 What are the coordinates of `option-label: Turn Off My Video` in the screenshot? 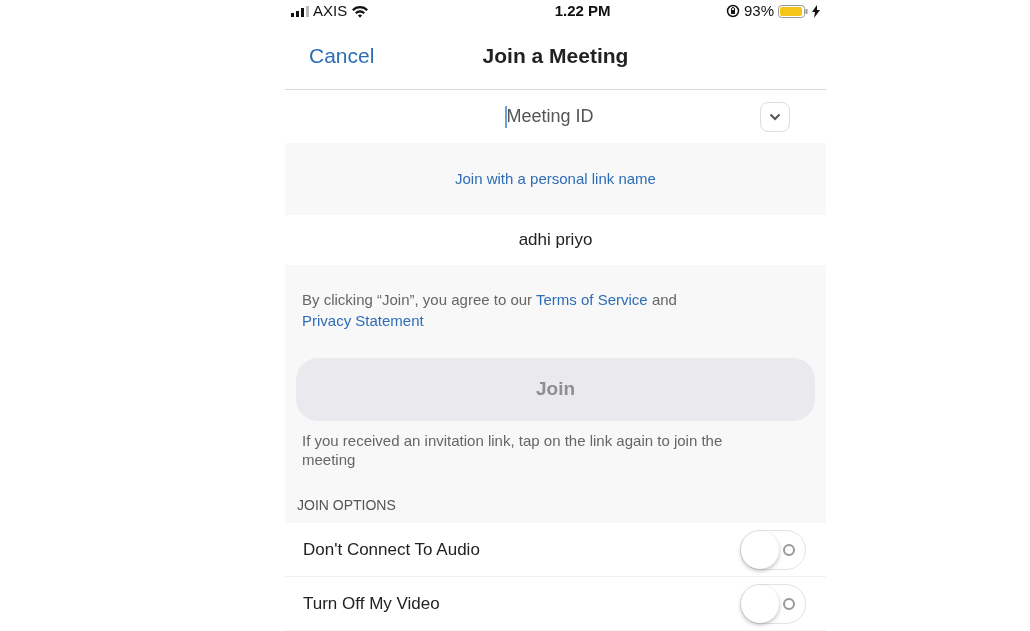 It's located at (371, 603).